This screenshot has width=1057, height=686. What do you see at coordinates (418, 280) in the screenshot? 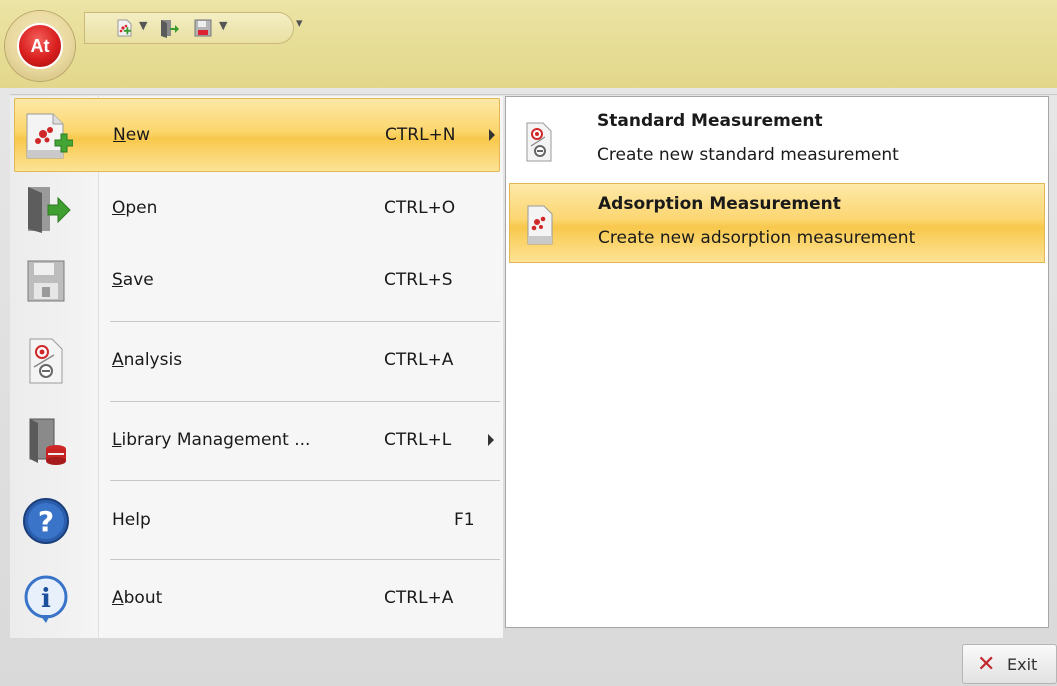
I see `menu-item-shortcut: CTRL+S` at bounding box center [418, 280].